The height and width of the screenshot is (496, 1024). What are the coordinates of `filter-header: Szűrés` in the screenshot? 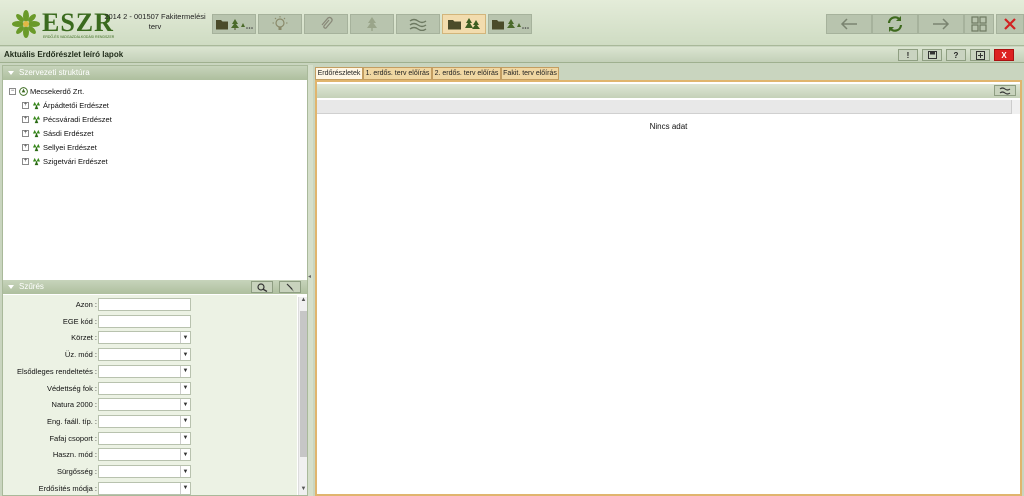 It's located at (155, 287).